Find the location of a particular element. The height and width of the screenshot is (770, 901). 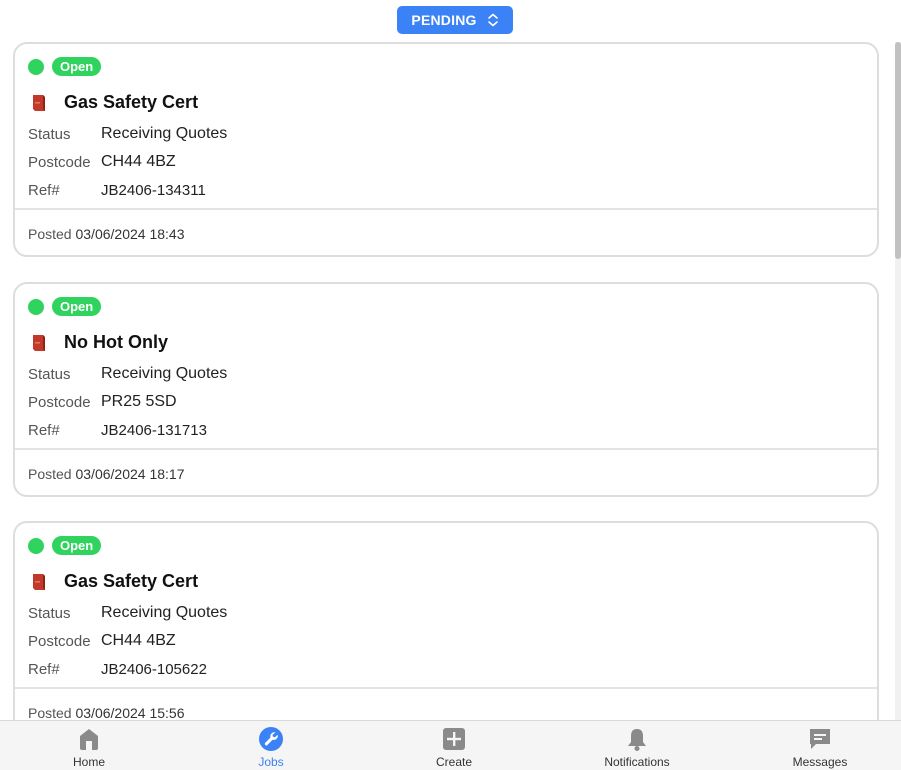

plus-icon is located at coordinates (454, 739).